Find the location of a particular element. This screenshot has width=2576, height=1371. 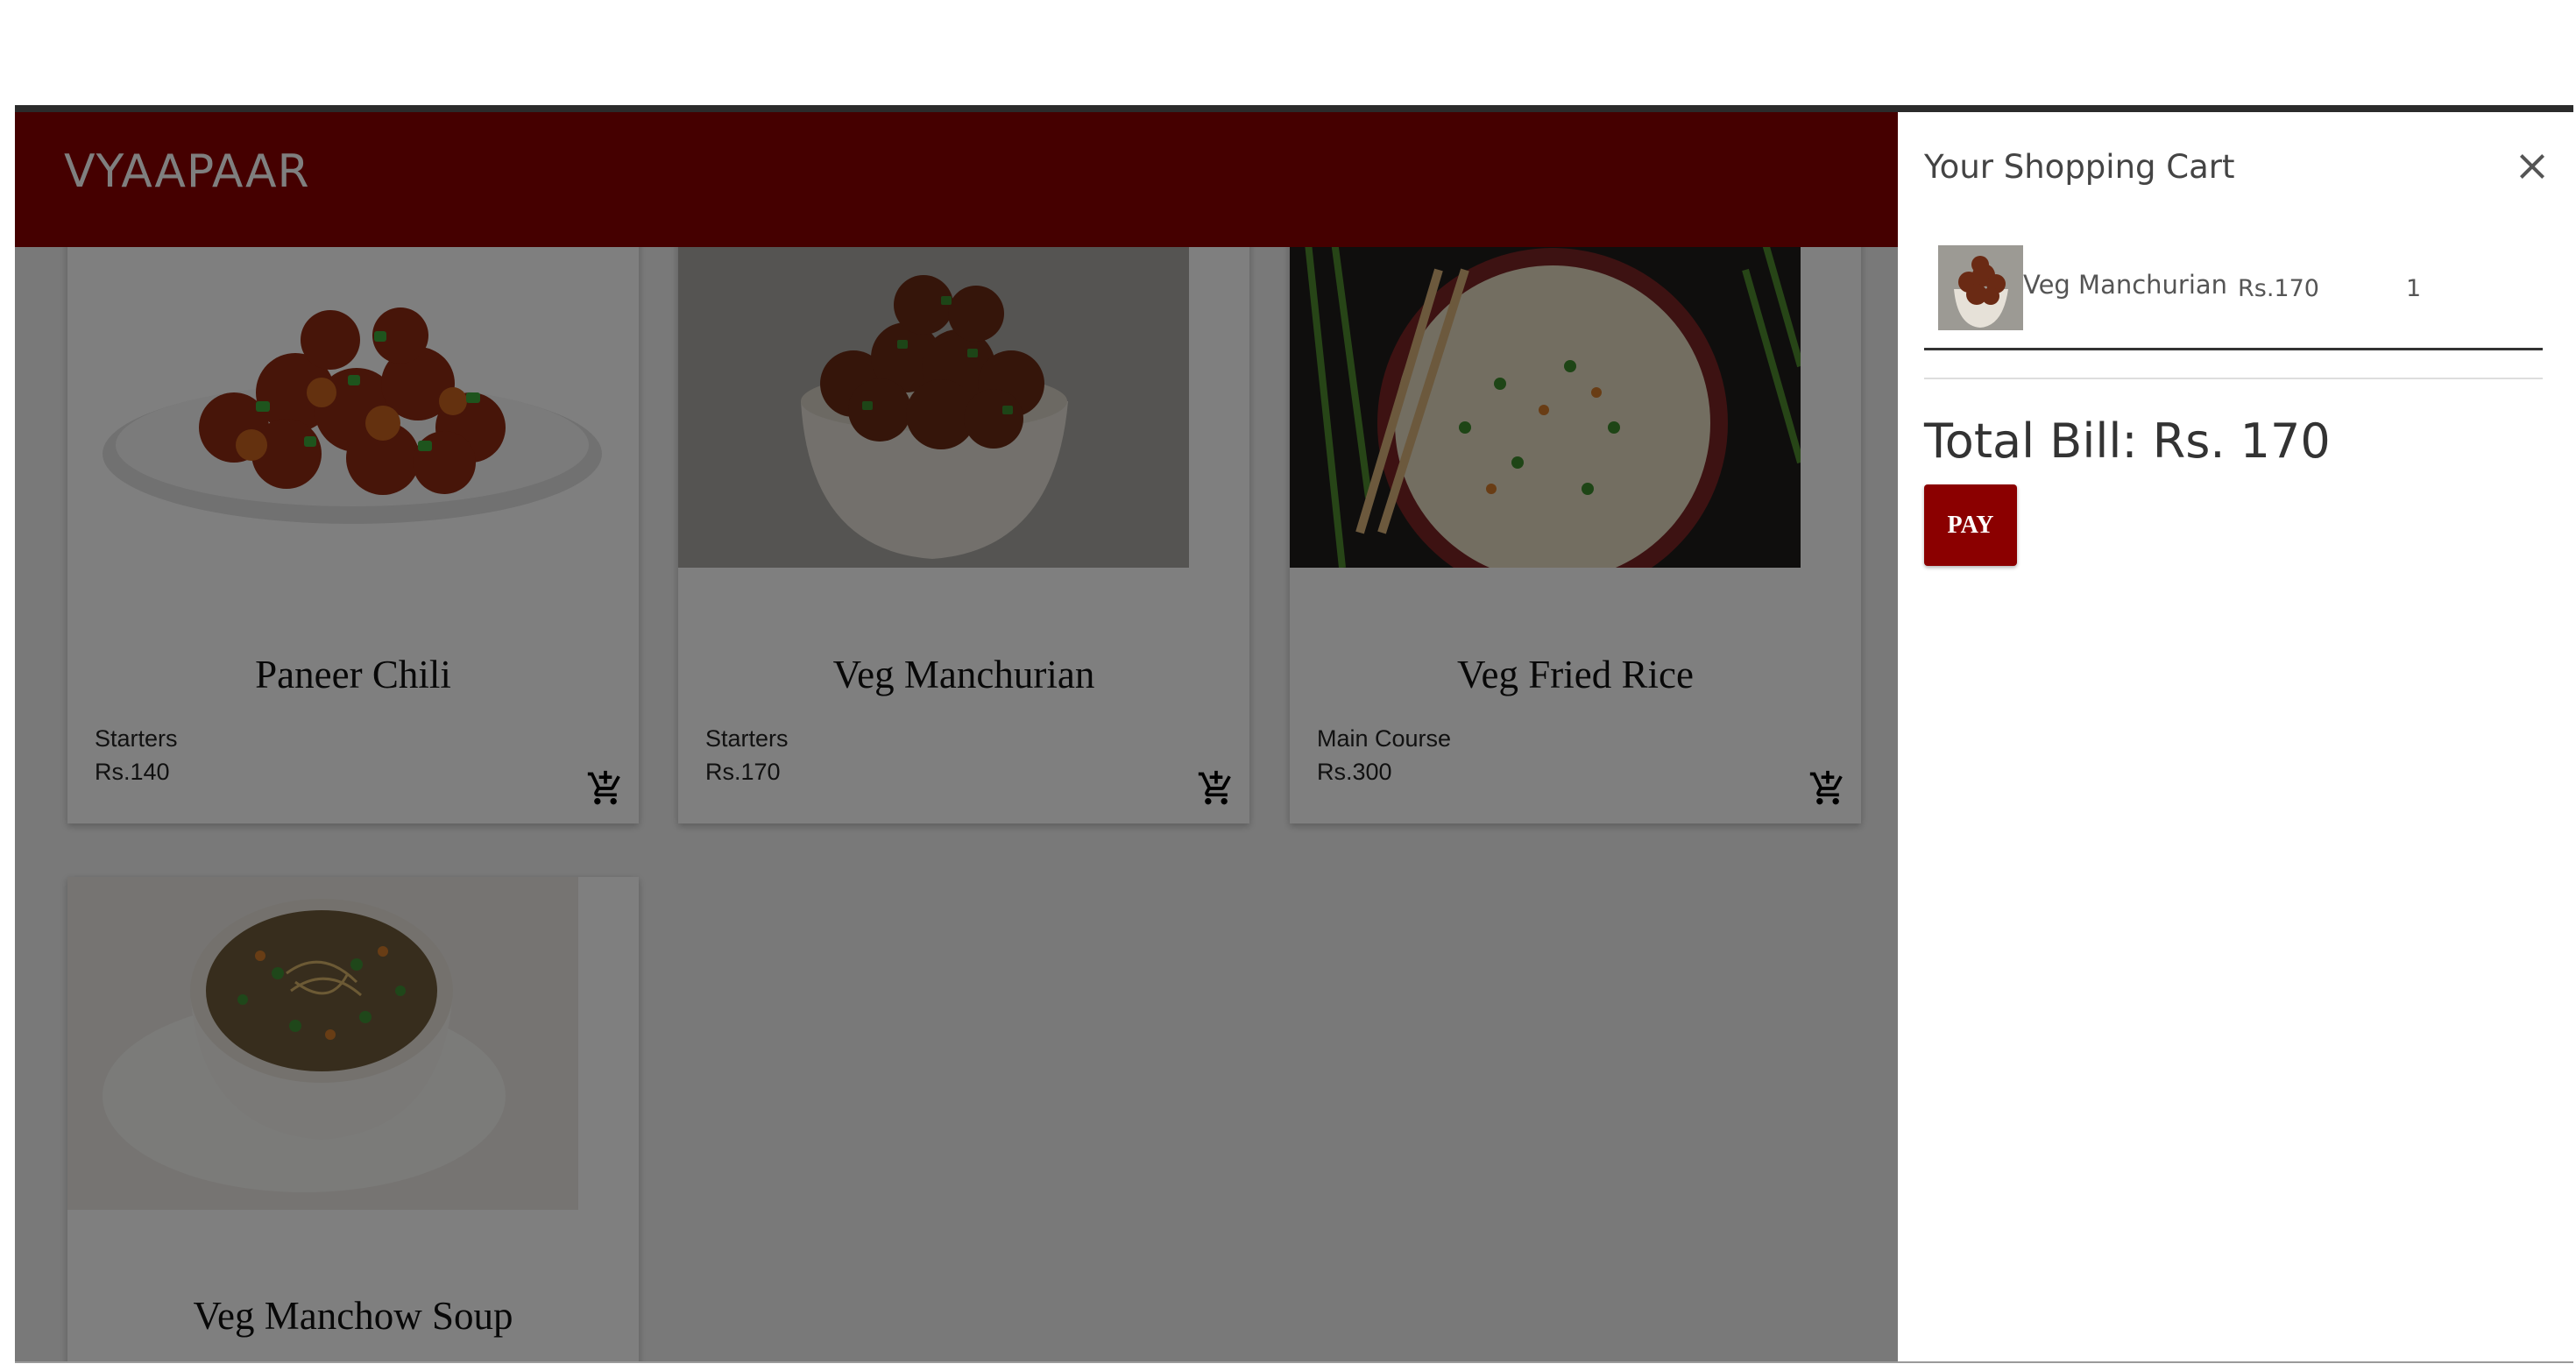

total-bill: Total Bill: Rs. 170 is located at coordinates (2127, 441).